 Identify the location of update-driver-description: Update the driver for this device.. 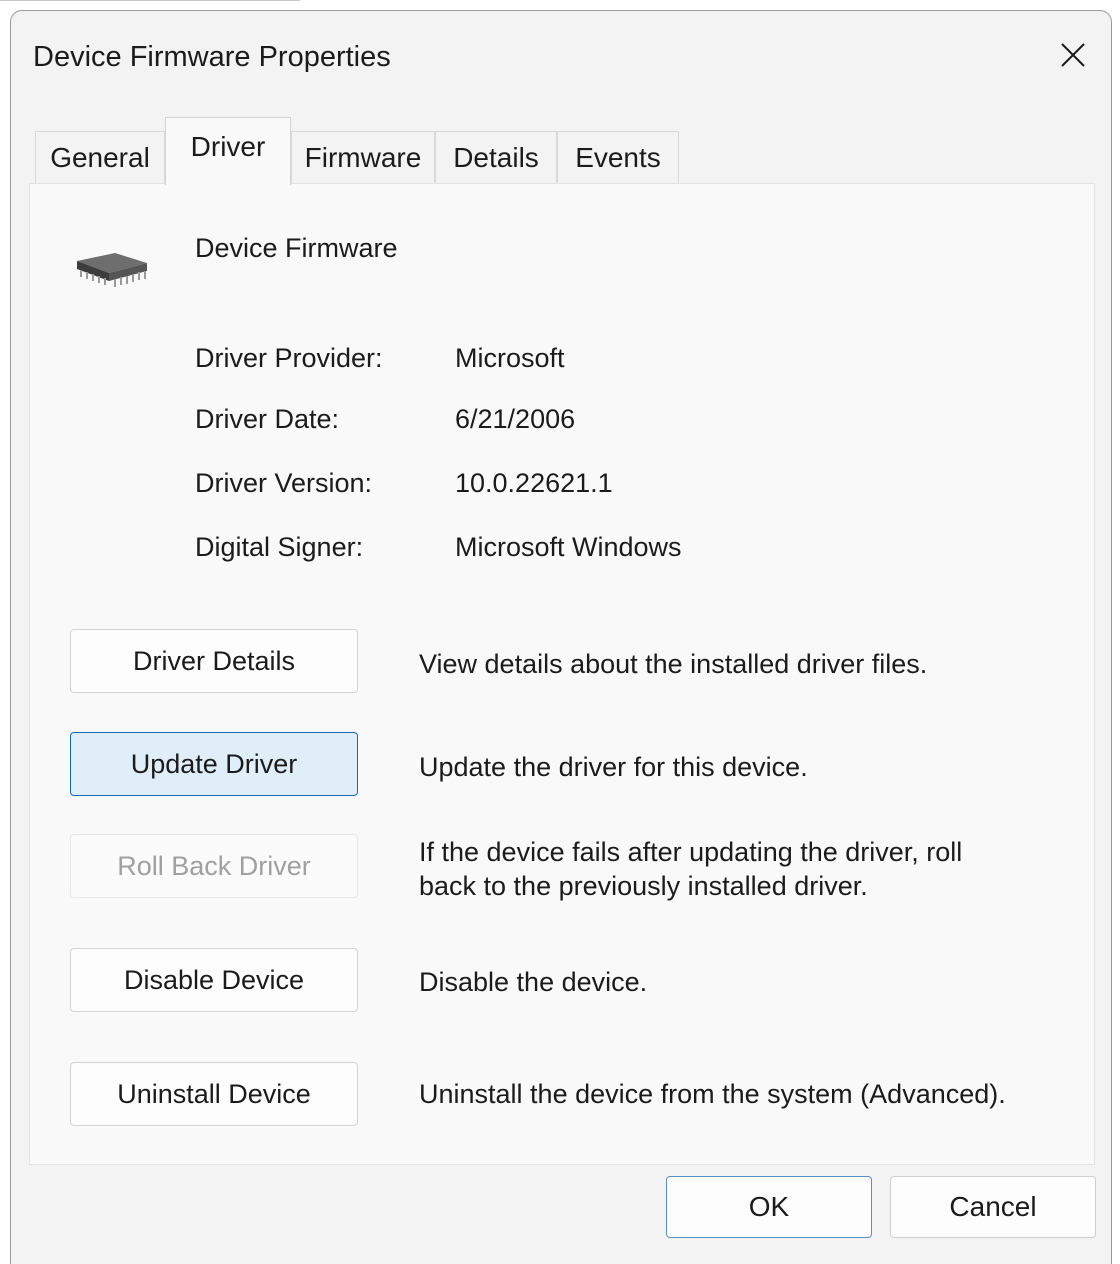
(613, 767).